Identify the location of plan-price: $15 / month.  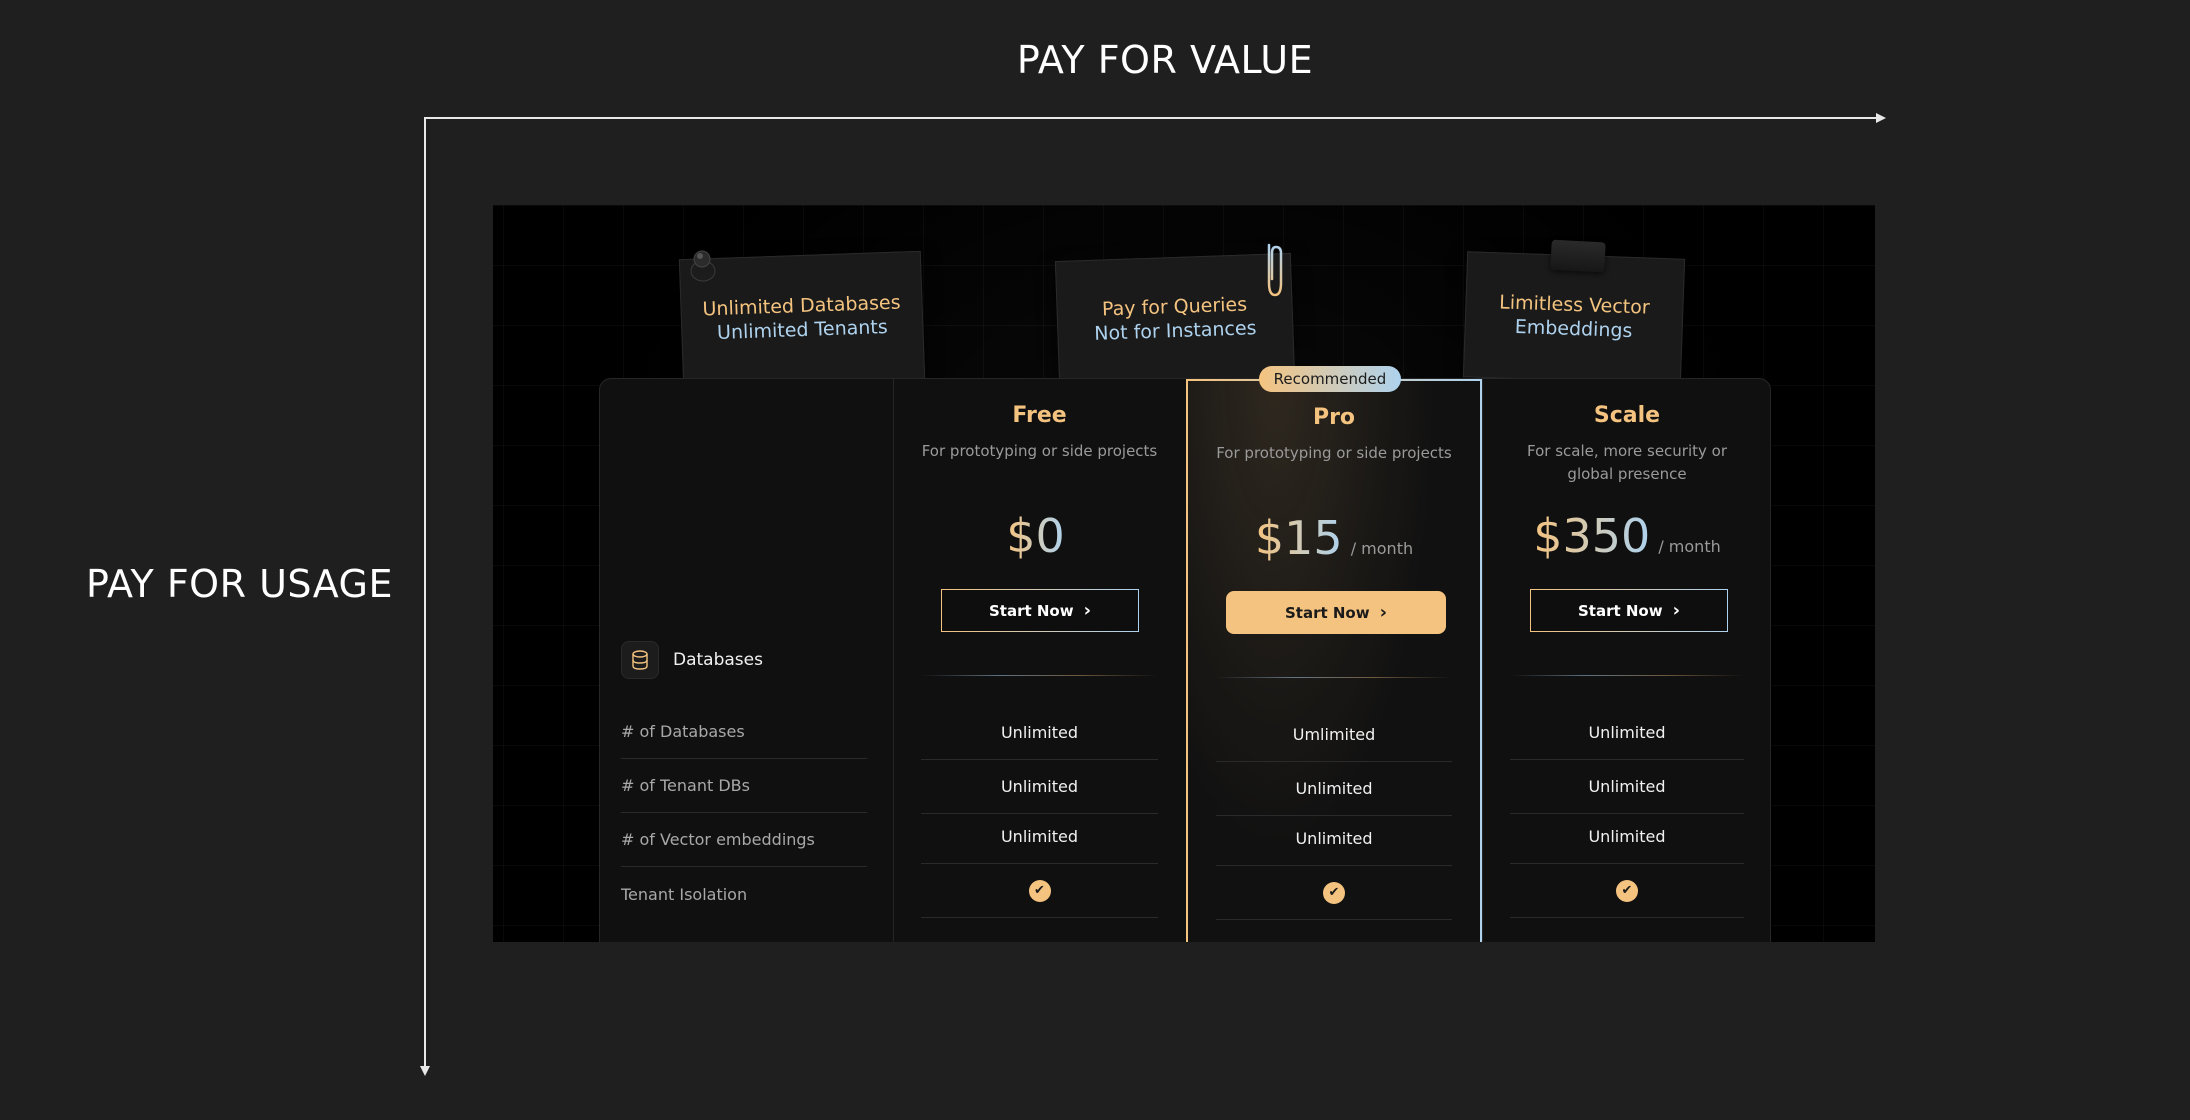
(1334, 538).